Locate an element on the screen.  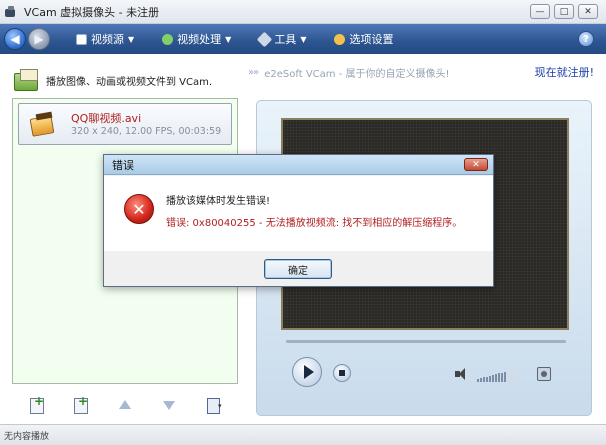
media-files-icon is located at coordinates (26, 80).